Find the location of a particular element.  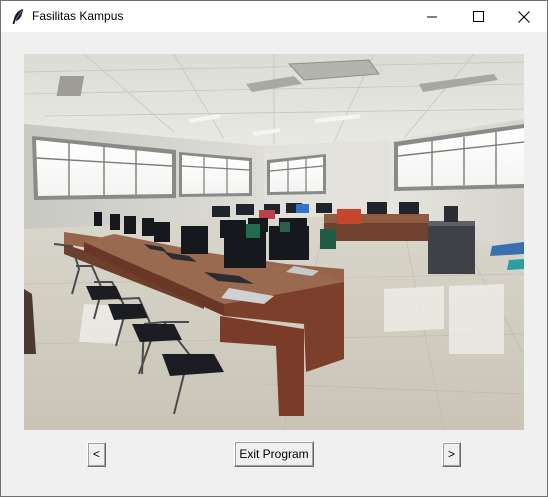

close-button is located at coordinates (524, 16).